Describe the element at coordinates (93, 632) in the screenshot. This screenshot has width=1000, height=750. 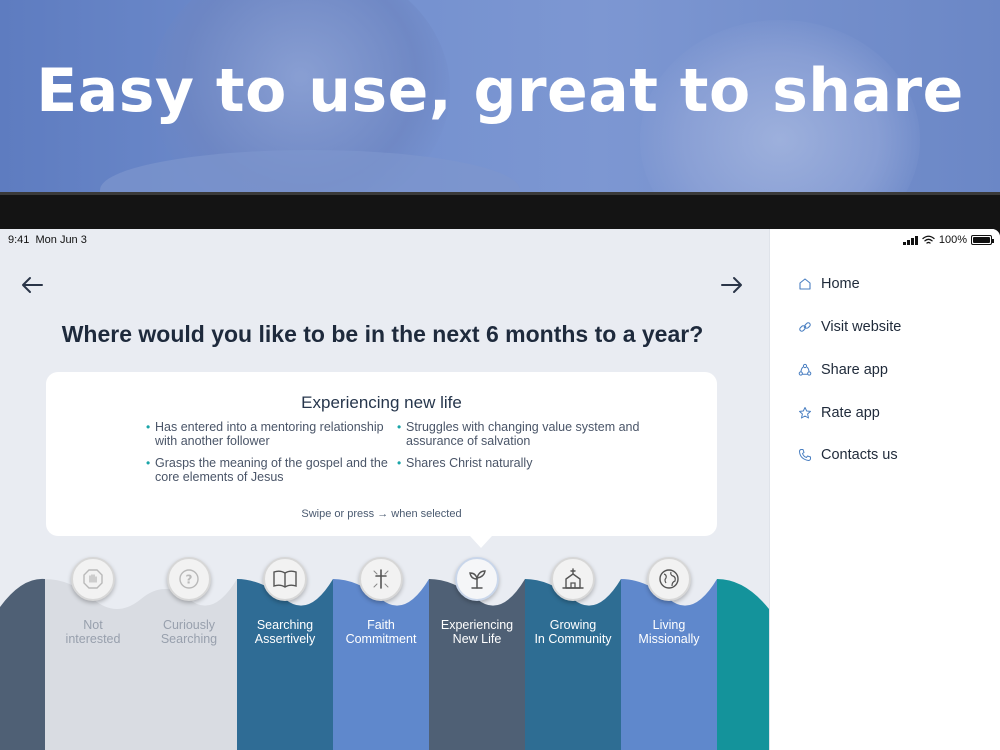
I see `stage-label: Not interested` at that location.